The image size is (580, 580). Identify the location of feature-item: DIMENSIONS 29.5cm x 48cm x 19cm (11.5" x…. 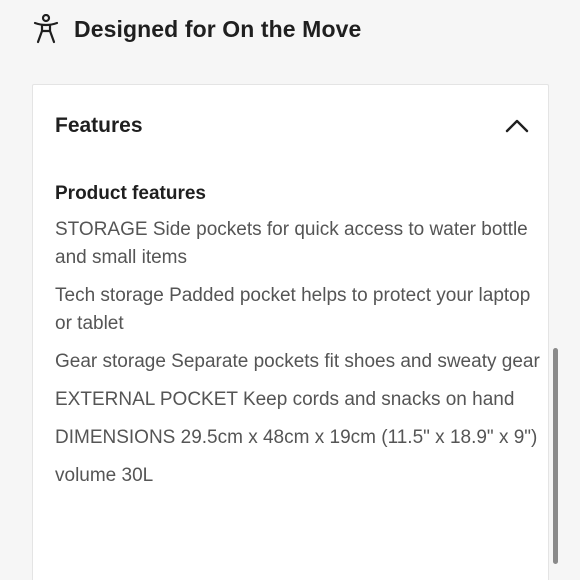
(296, 437).